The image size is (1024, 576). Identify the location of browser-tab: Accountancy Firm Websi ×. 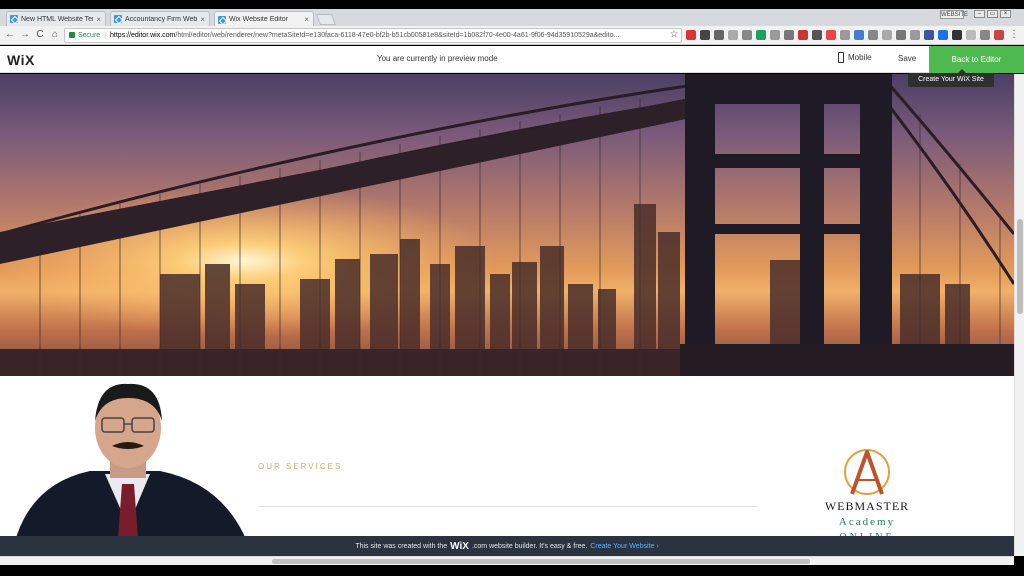
(160, 18).